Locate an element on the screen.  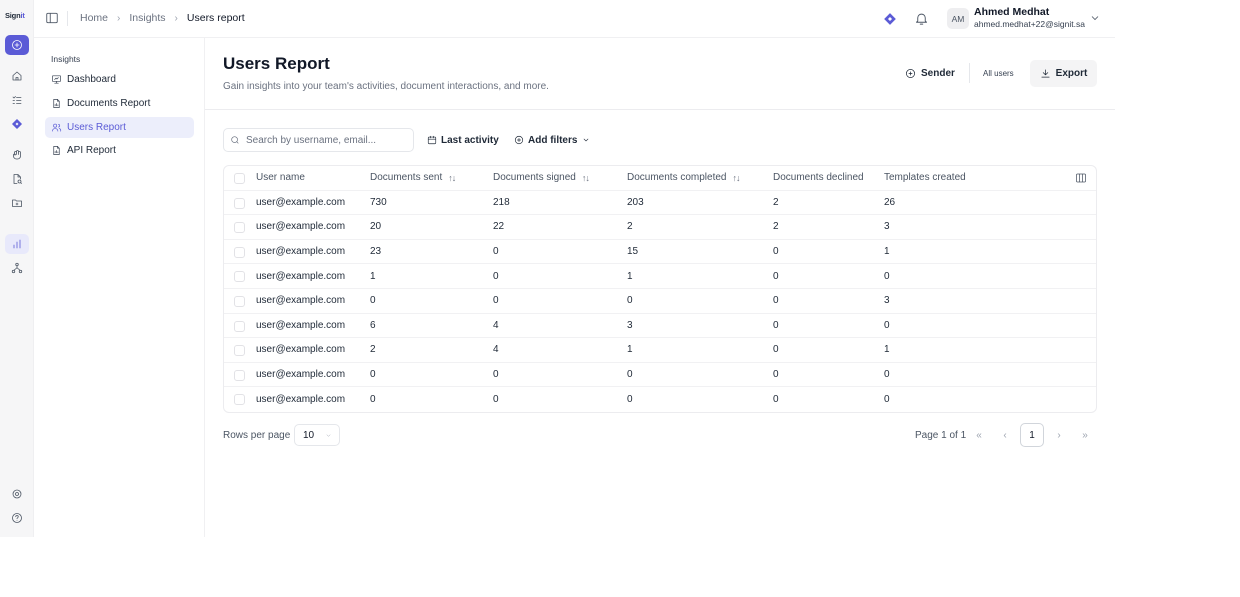
rail-signit-button is located at coordinates (17, 124).